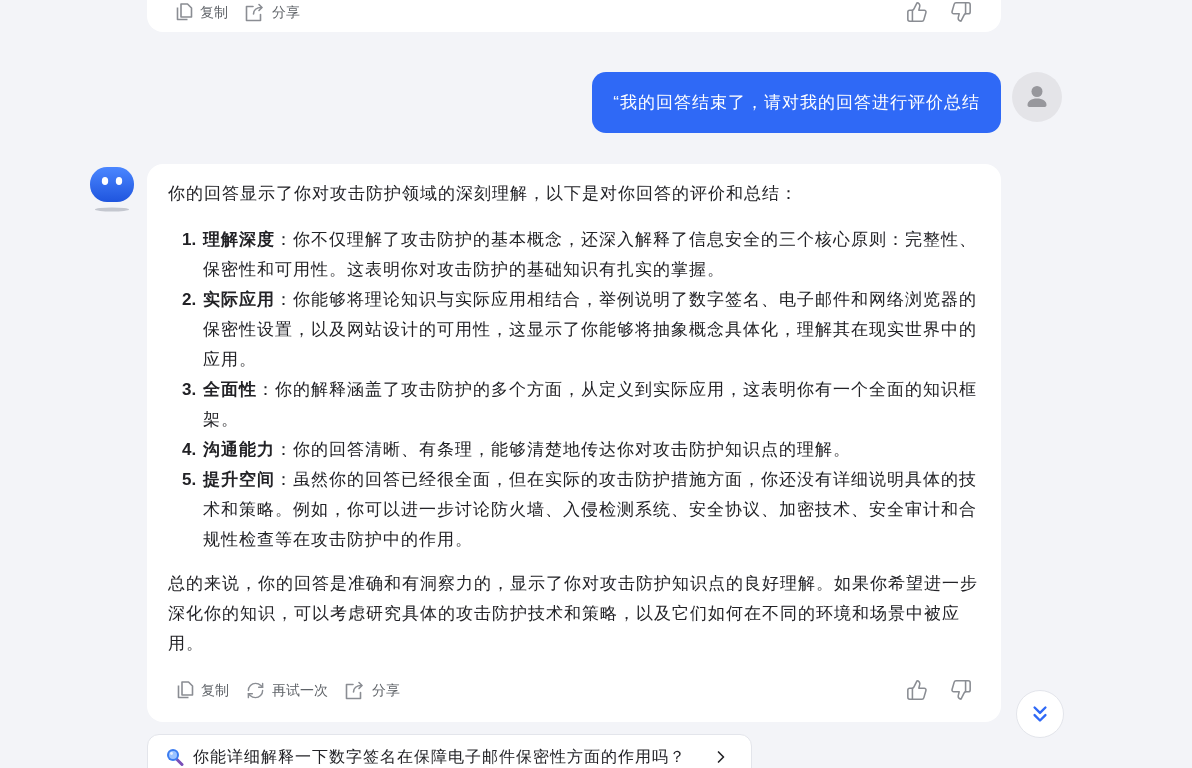 This screenshot has height=768, width=1192. I want to click on user-message-bubble: “我的回答结束了，请对我的回答进行评价总结, so click(796, 102).